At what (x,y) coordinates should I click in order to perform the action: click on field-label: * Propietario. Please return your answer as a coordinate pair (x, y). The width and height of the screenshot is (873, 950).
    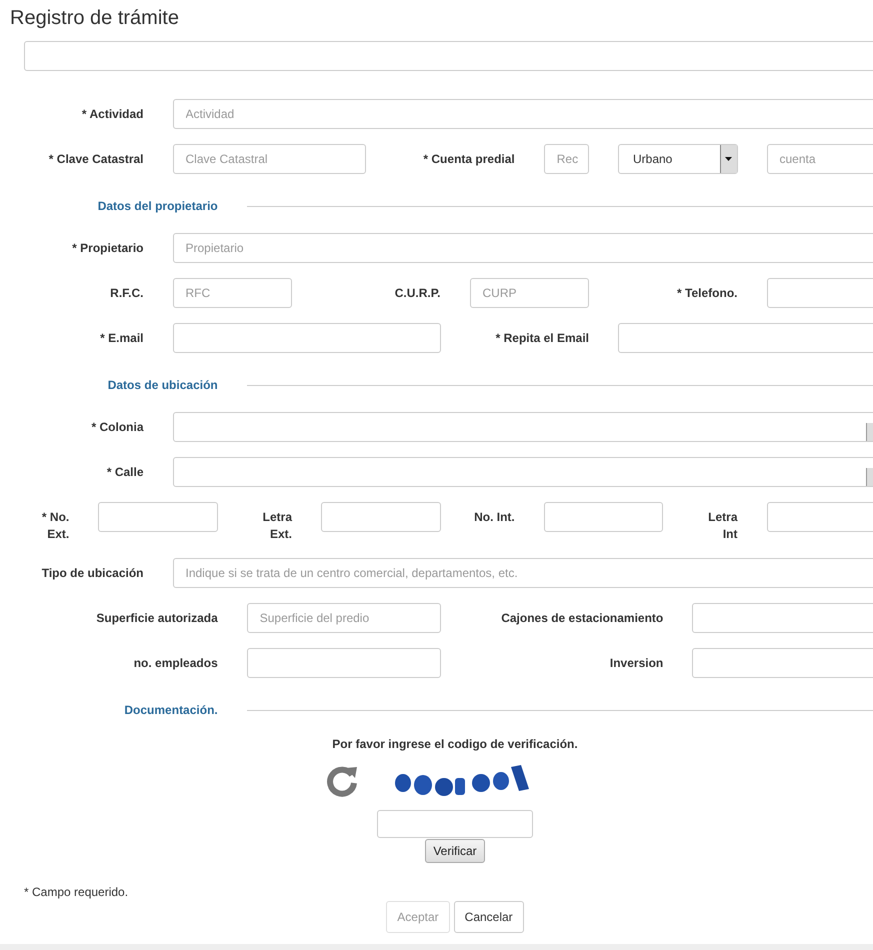
    Looking at the image, I should click on (107, 248).